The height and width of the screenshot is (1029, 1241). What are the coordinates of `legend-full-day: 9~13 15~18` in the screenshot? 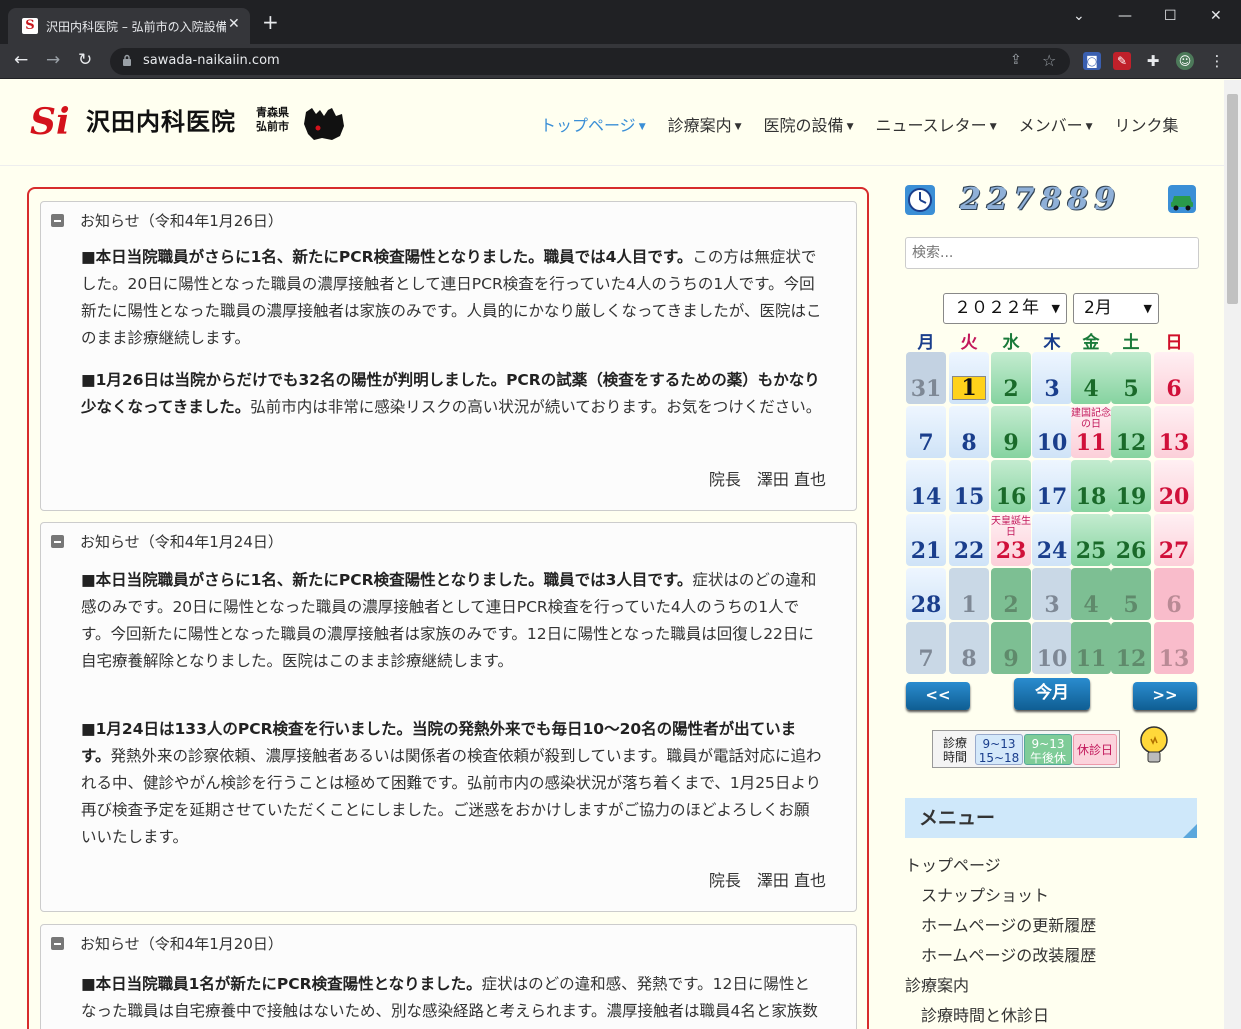 It's located at (999, 749).